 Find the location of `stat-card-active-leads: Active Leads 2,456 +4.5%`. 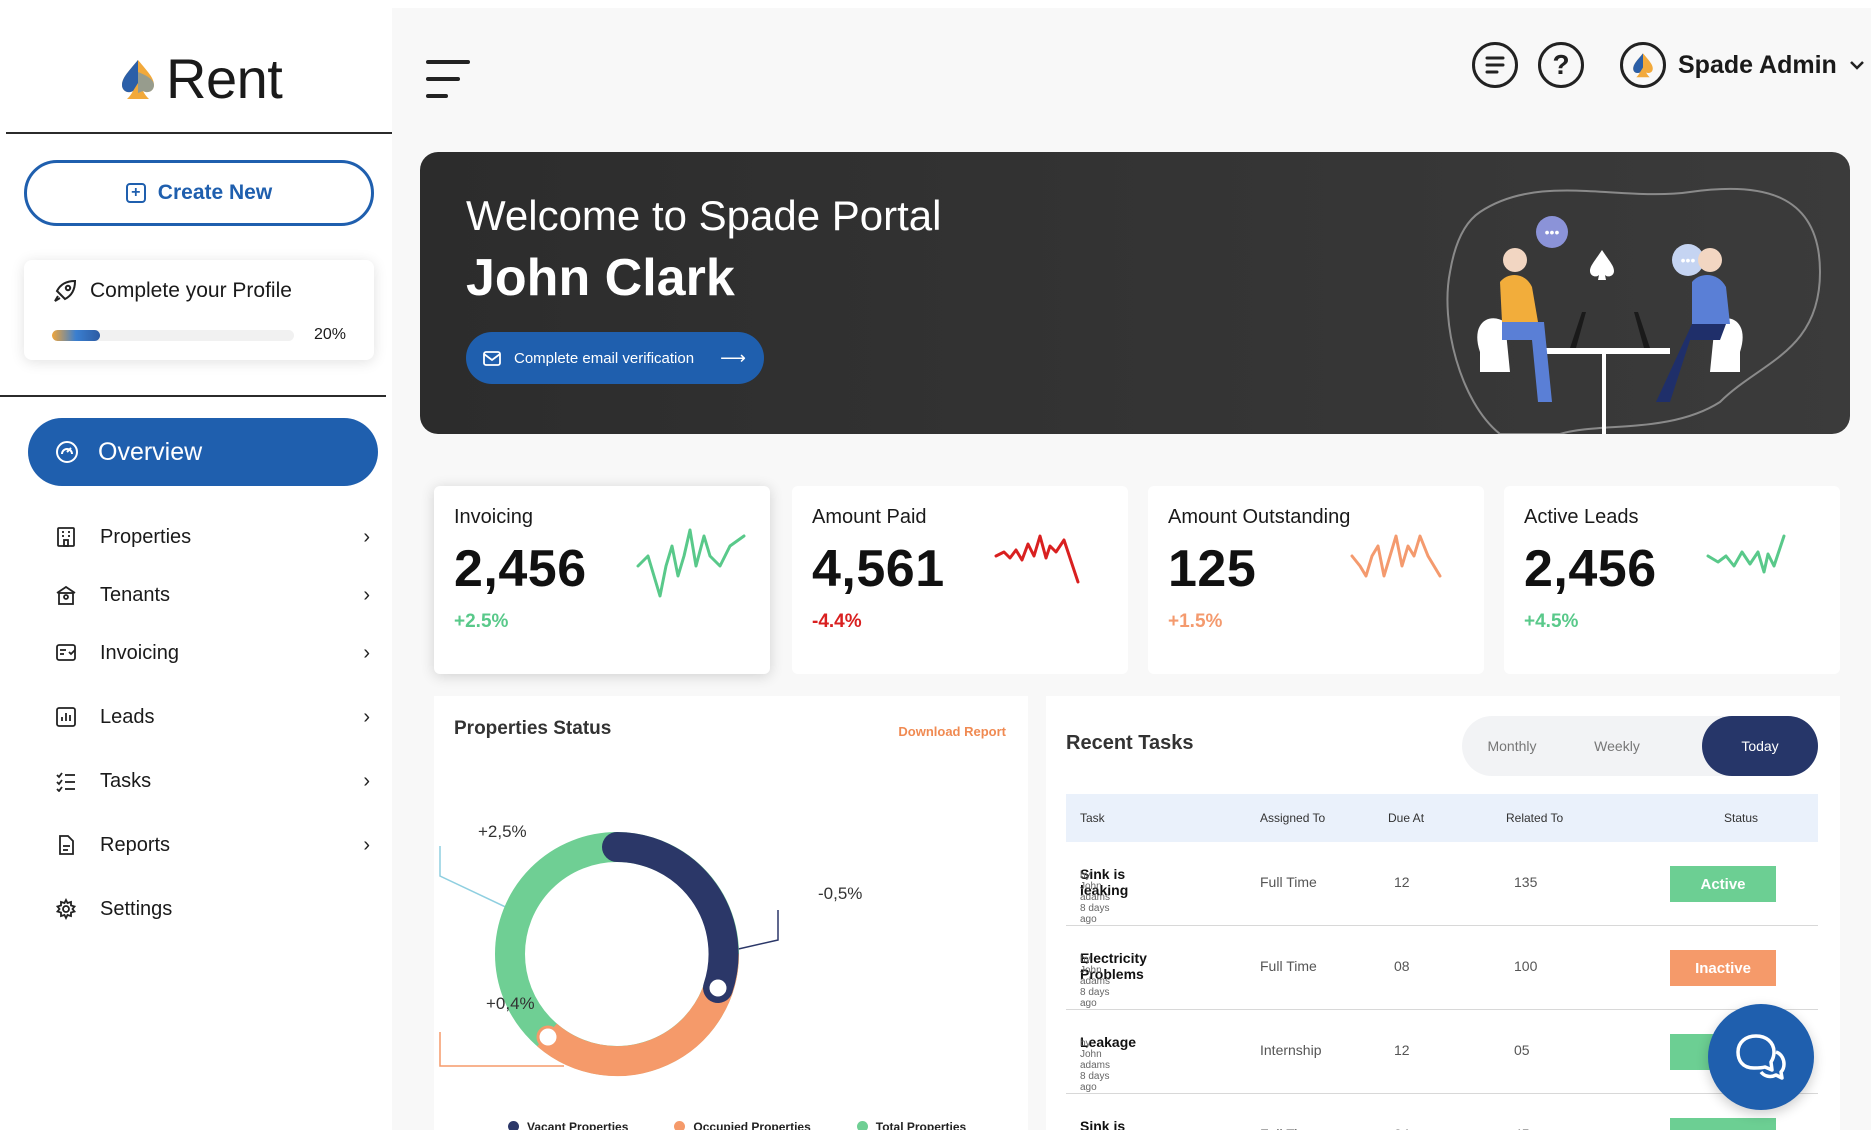

stat-card-active-leads: Active Leads 2,456 +4.5% is located at coordinates (1672, 580).